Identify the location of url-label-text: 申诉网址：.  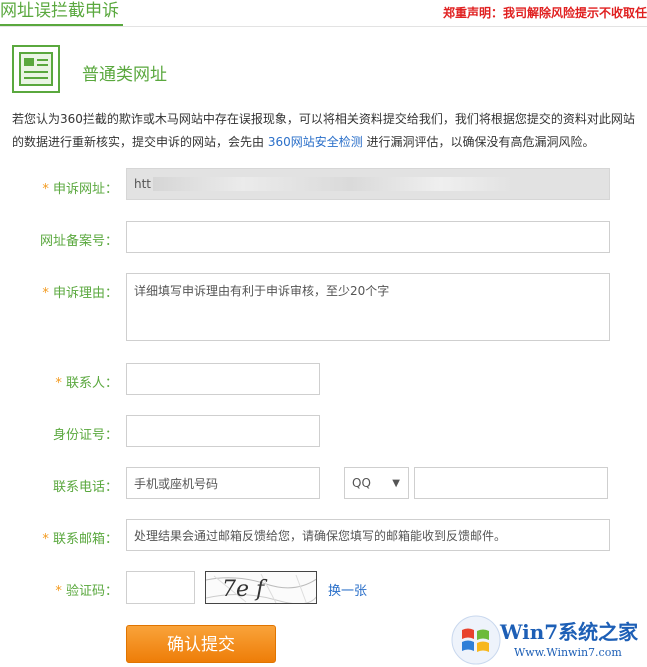
(85, 189).